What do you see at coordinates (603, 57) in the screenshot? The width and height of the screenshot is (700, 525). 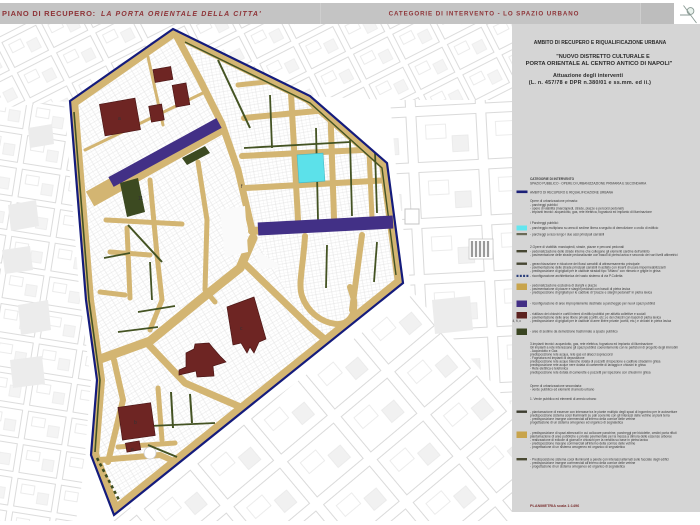 I see `svg-text: "NUOVO DISTRETTO CULTURALE E` at bounding box center [603, 57].